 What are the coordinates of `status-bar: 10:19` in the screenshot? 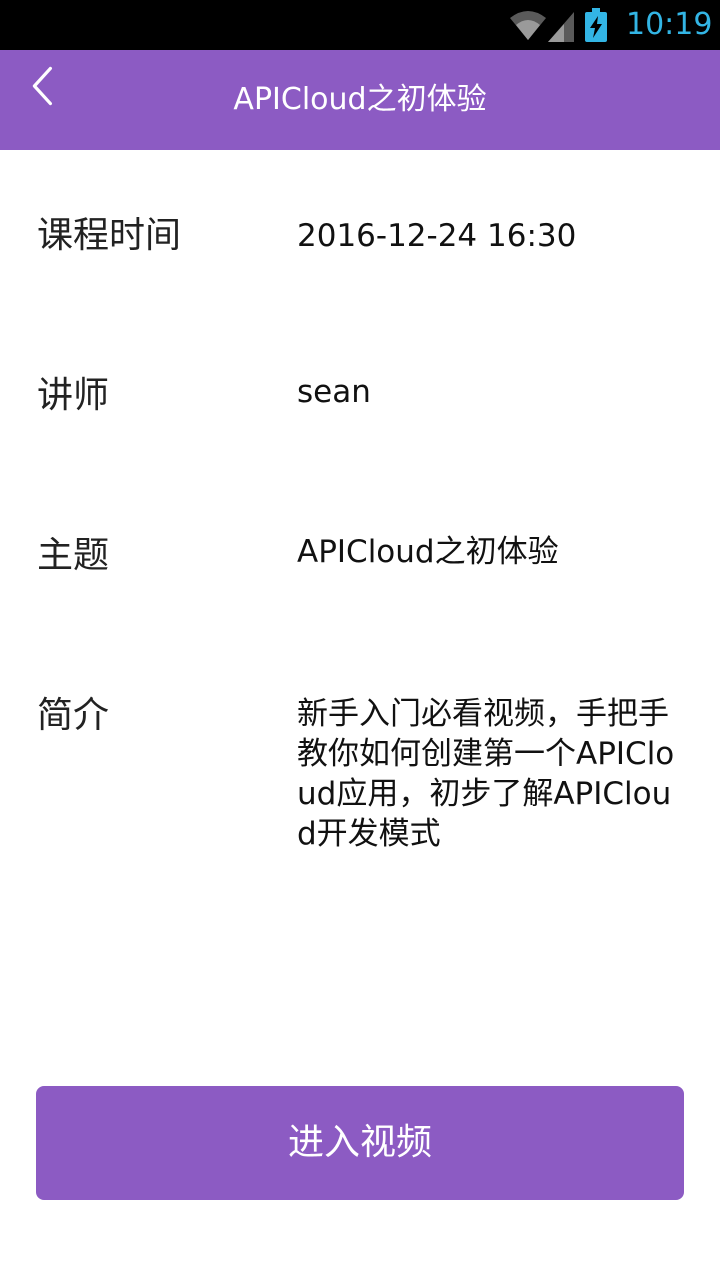 It's located at (360, 25).